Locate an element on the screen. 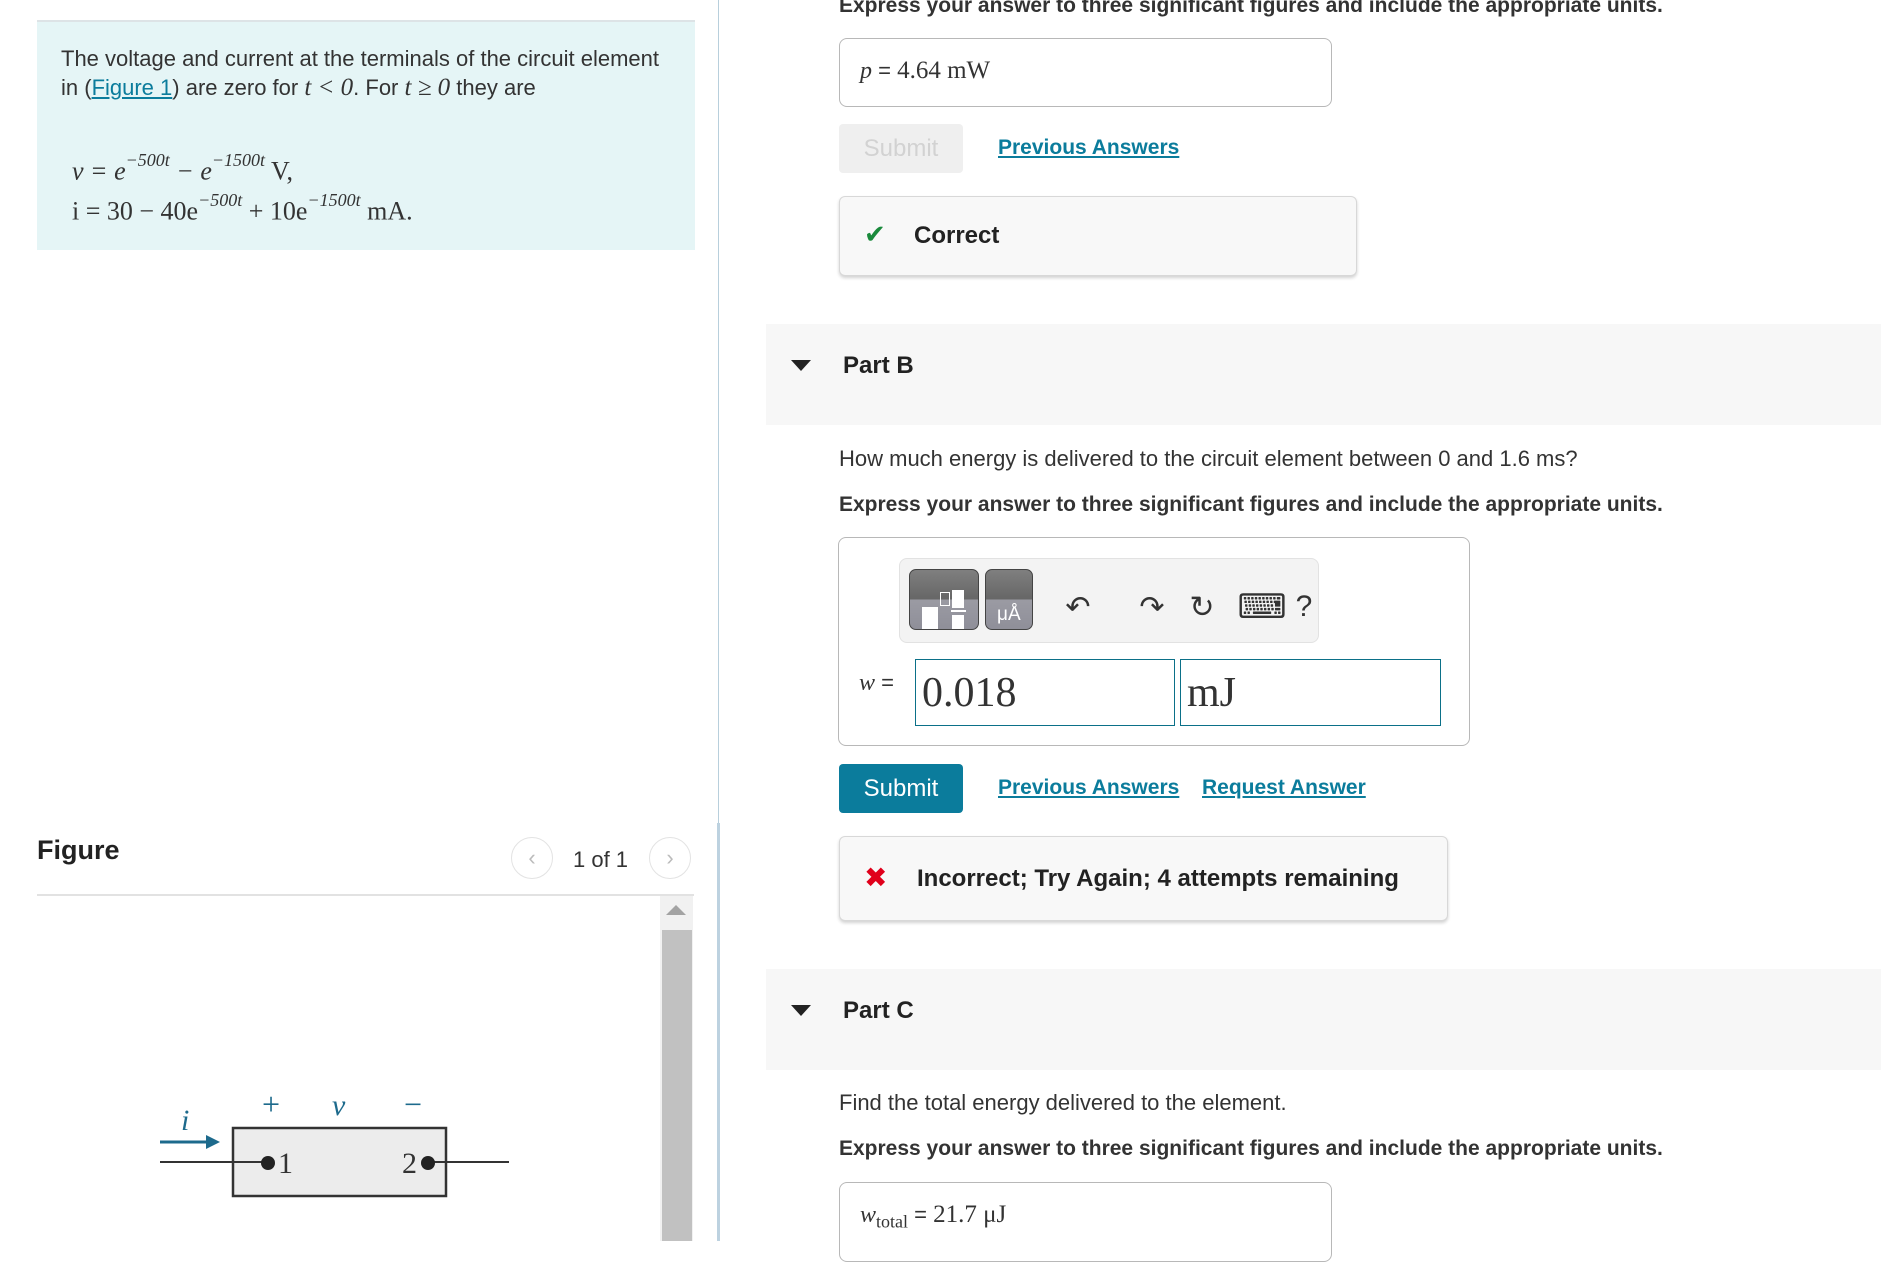  figure-next-button: › is located at coordinates (670, 858).